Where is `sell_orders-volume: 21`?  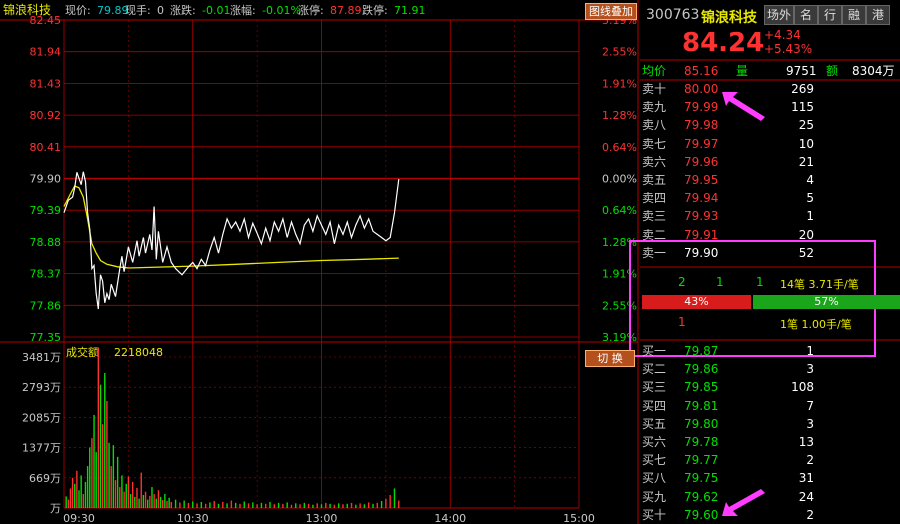 sell_orders-volume: 21 is located at coordinates (806, 161).